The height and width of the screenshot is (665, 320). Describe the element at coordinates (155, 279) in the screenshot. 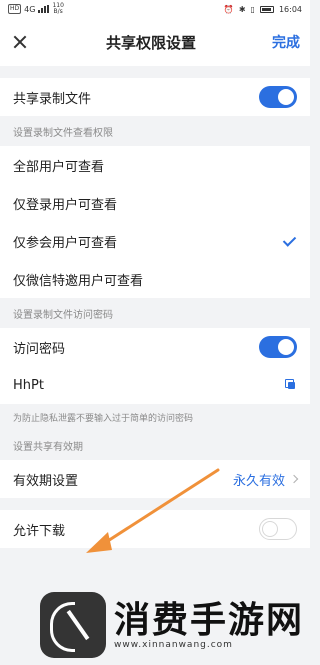

I see `permission-option-wechat: 仅微信特邀用户可查看` at that location.